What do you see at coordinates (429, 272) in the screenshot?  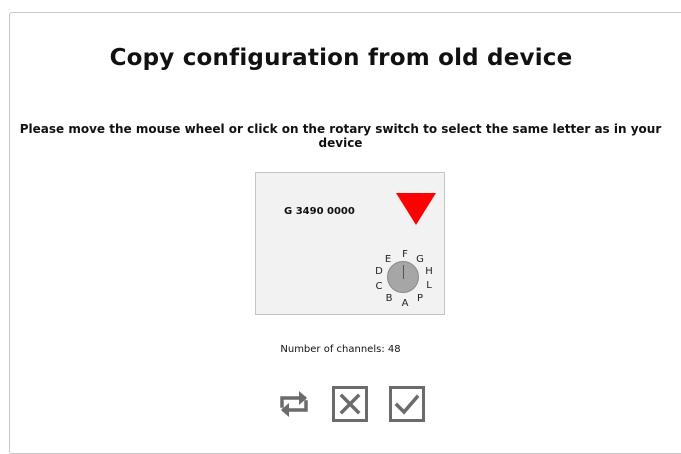 I see `rotary-letter-h: H` at bounding box center [429, 272].